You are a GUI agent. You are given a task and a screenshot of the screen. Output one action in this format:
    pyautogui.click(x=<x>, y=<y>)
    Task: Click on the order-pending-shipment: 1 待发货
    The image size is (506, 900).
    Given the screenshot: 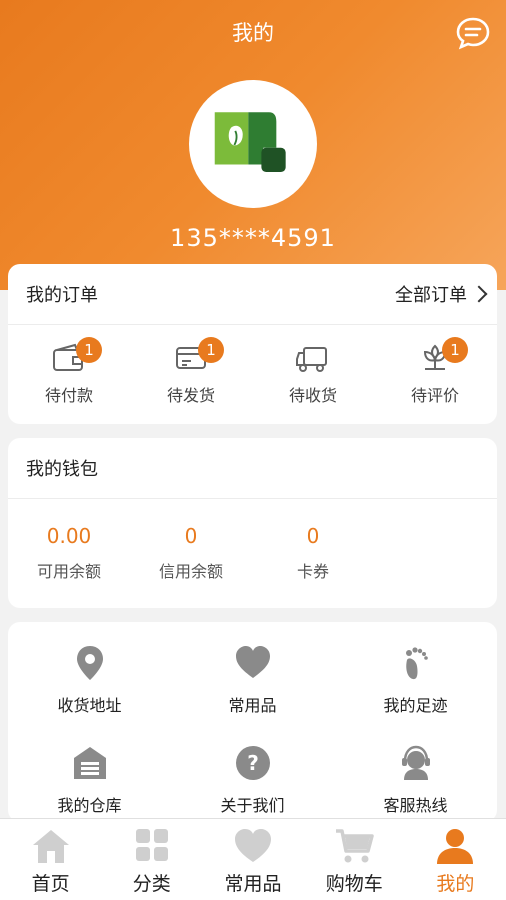 What is the action you would take?
    pyautogui.click(x=191, y=374)
    